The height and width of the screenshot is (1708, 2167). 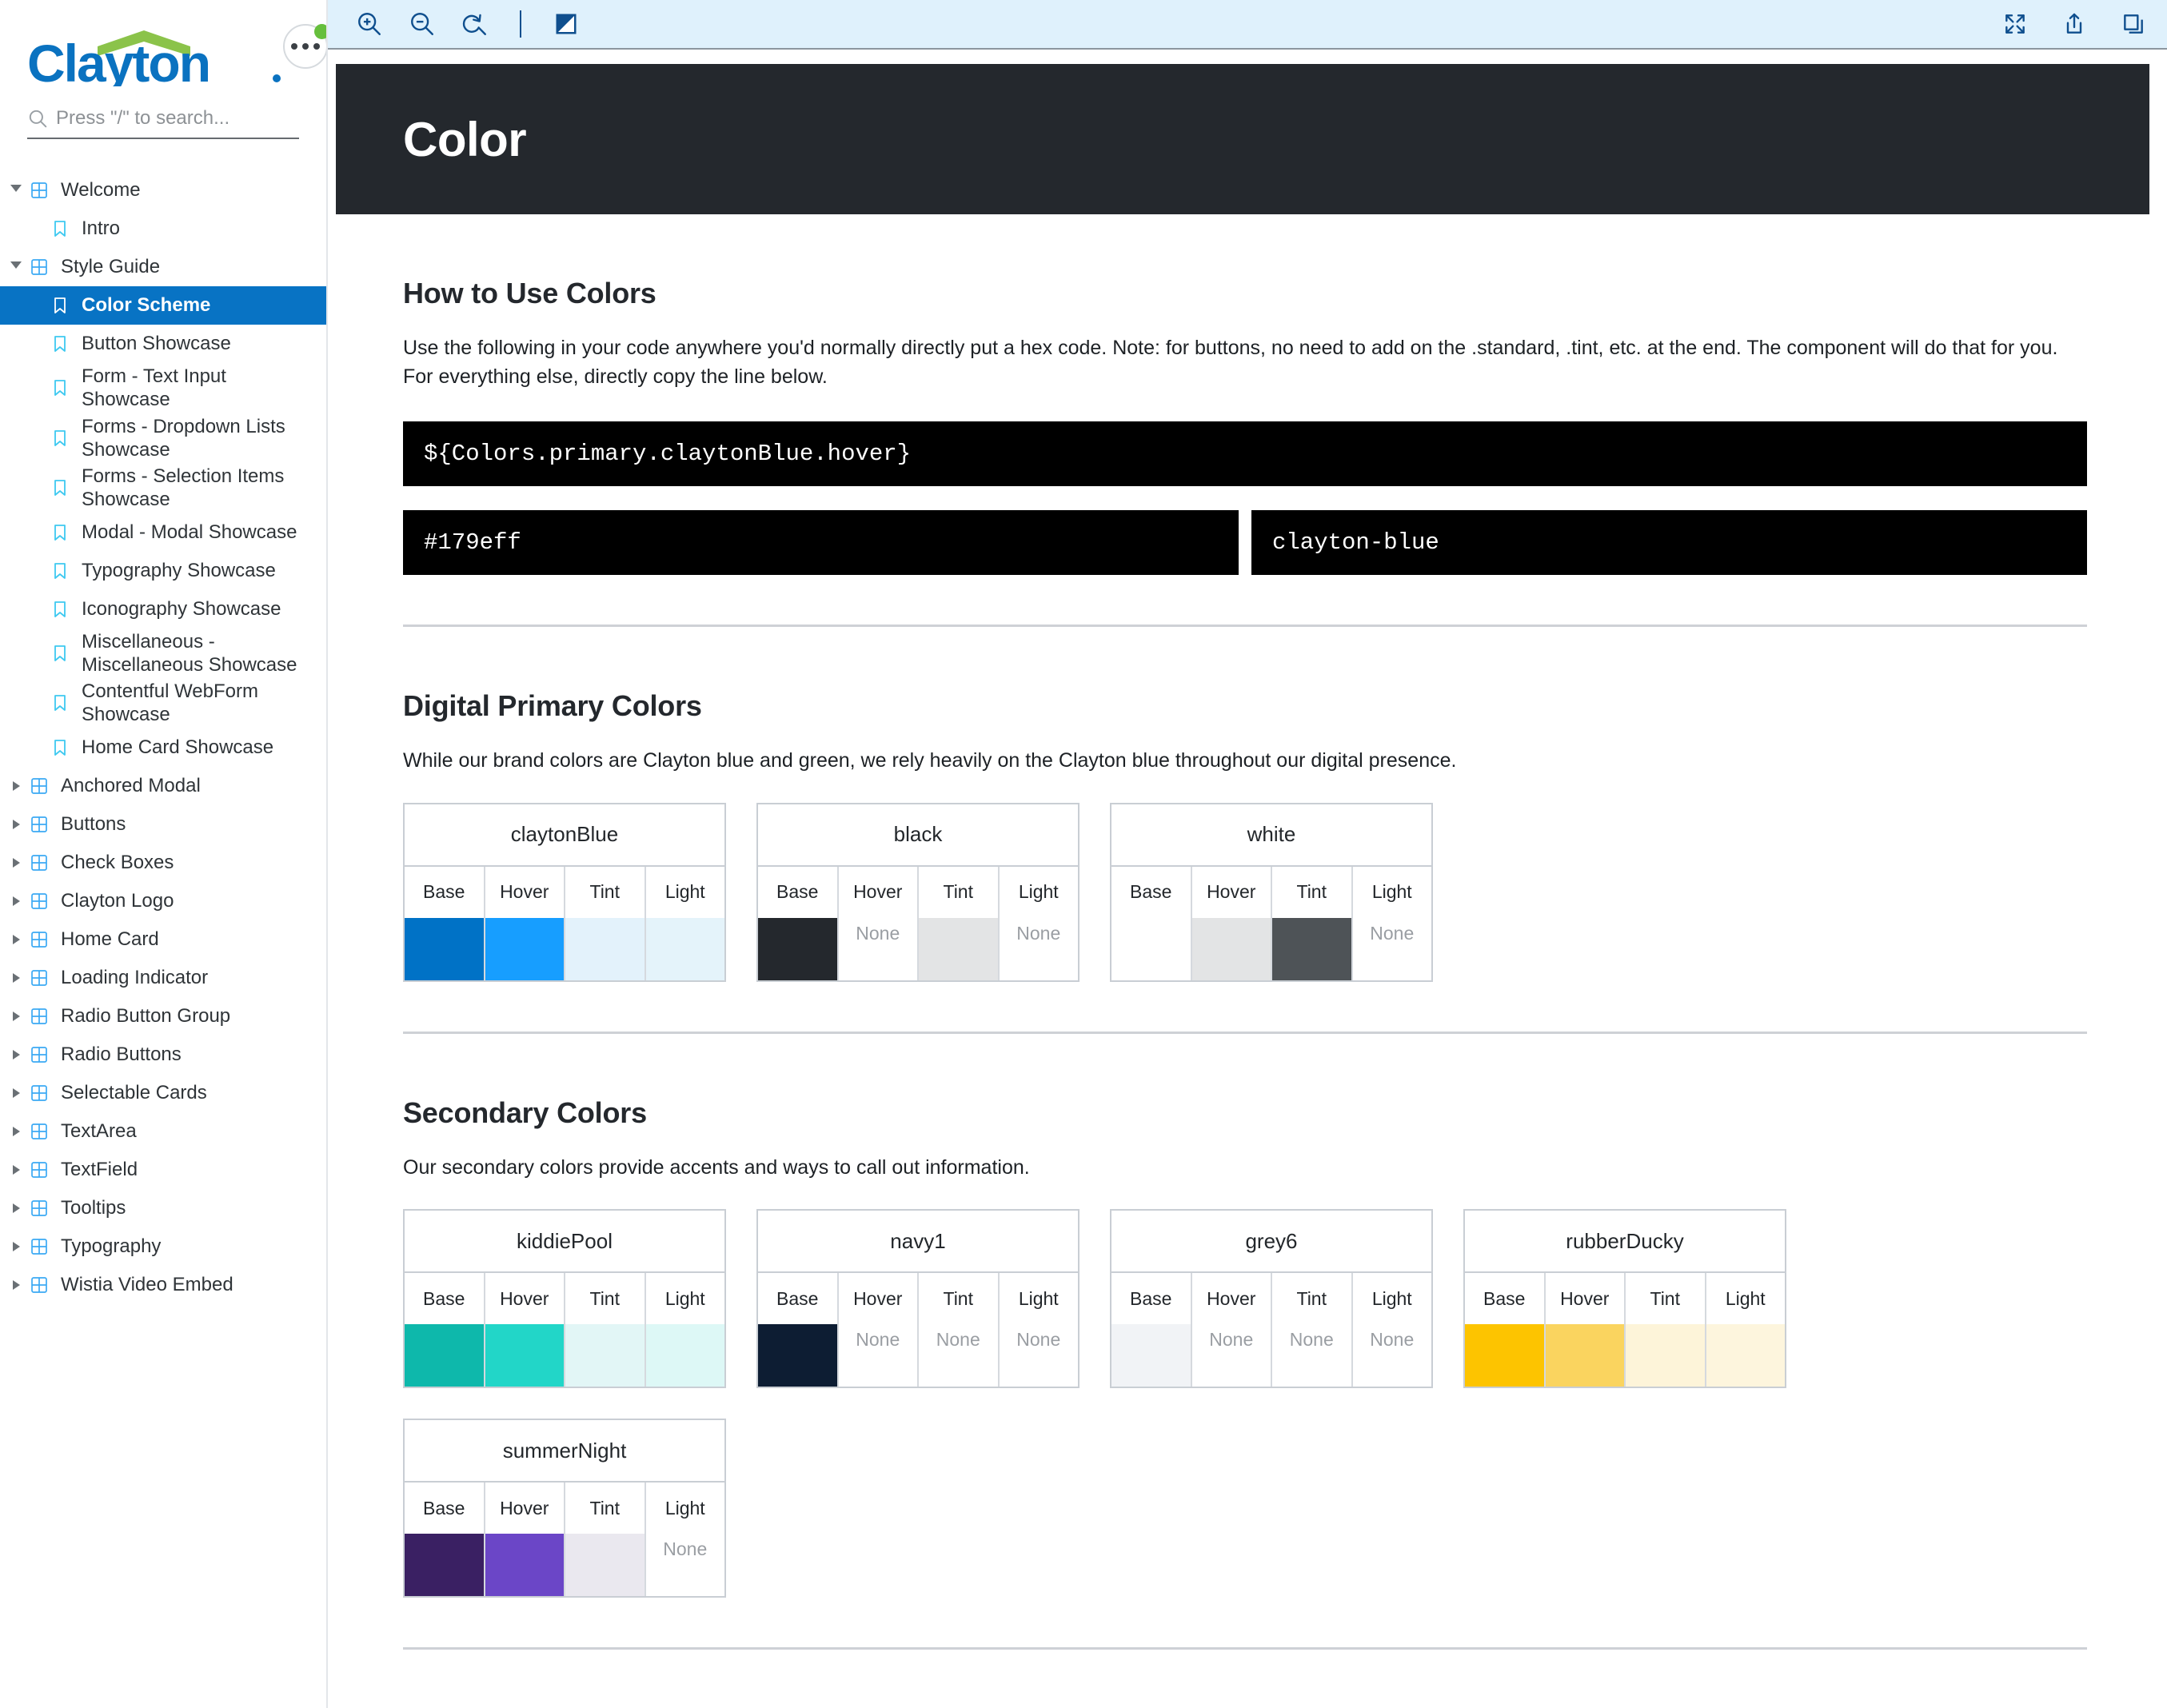 What do you see at coordinates (163, 1093) in the screenshot?
I see `sidebar-item-selectable-cards: Selectable Cards` at bounding box center [163, 1093].